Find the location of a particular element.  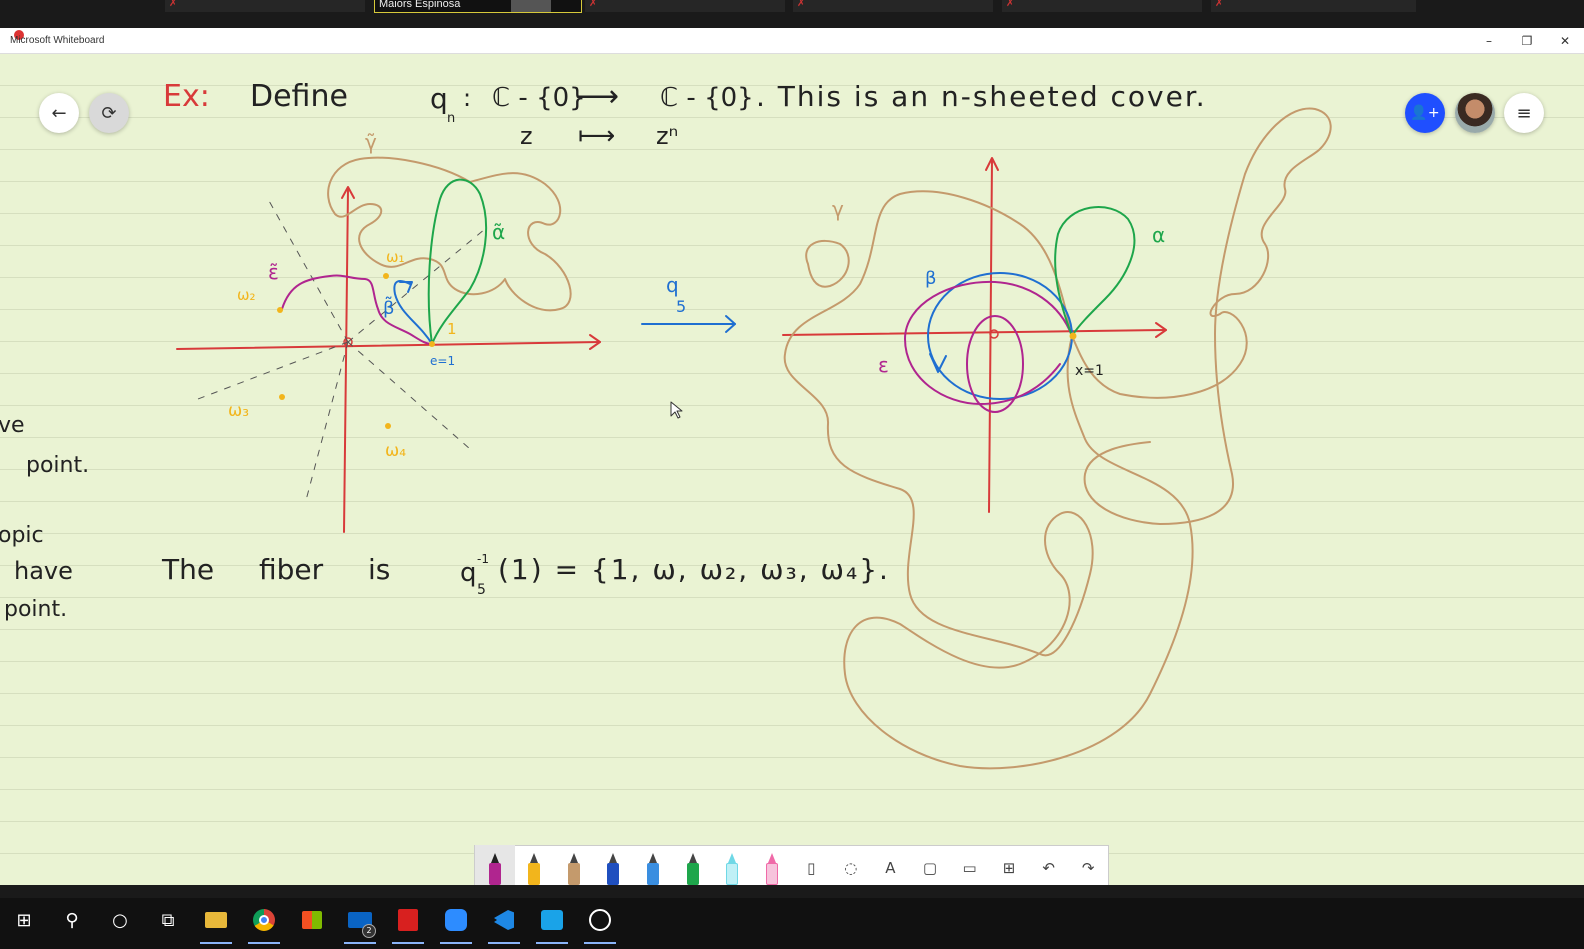

ink-fiber-sub: 5 is located at coordinates (481, 590).